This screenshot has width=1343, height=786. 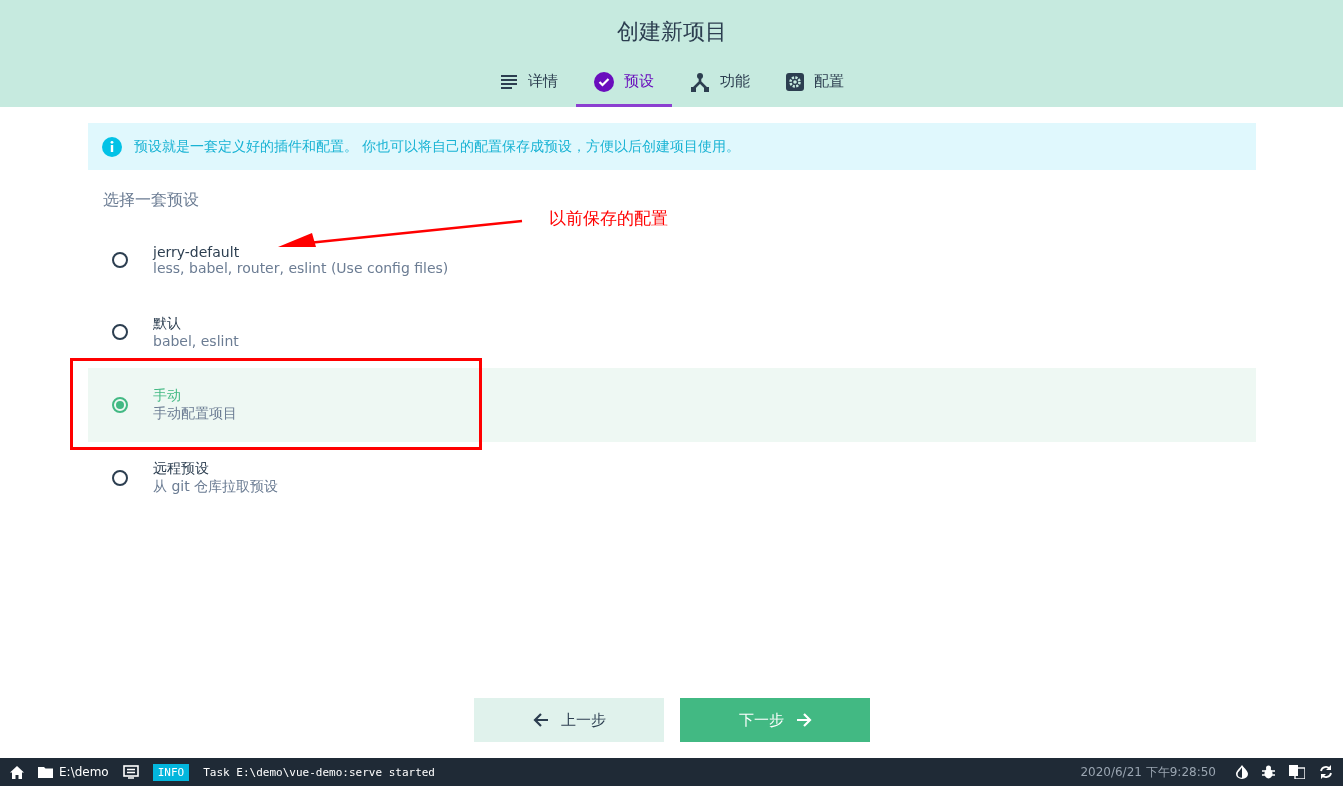 What do you see at coordinates (814, 83) in the screenshot?
I see `tab: 配置` at bounding box center [814, 83].